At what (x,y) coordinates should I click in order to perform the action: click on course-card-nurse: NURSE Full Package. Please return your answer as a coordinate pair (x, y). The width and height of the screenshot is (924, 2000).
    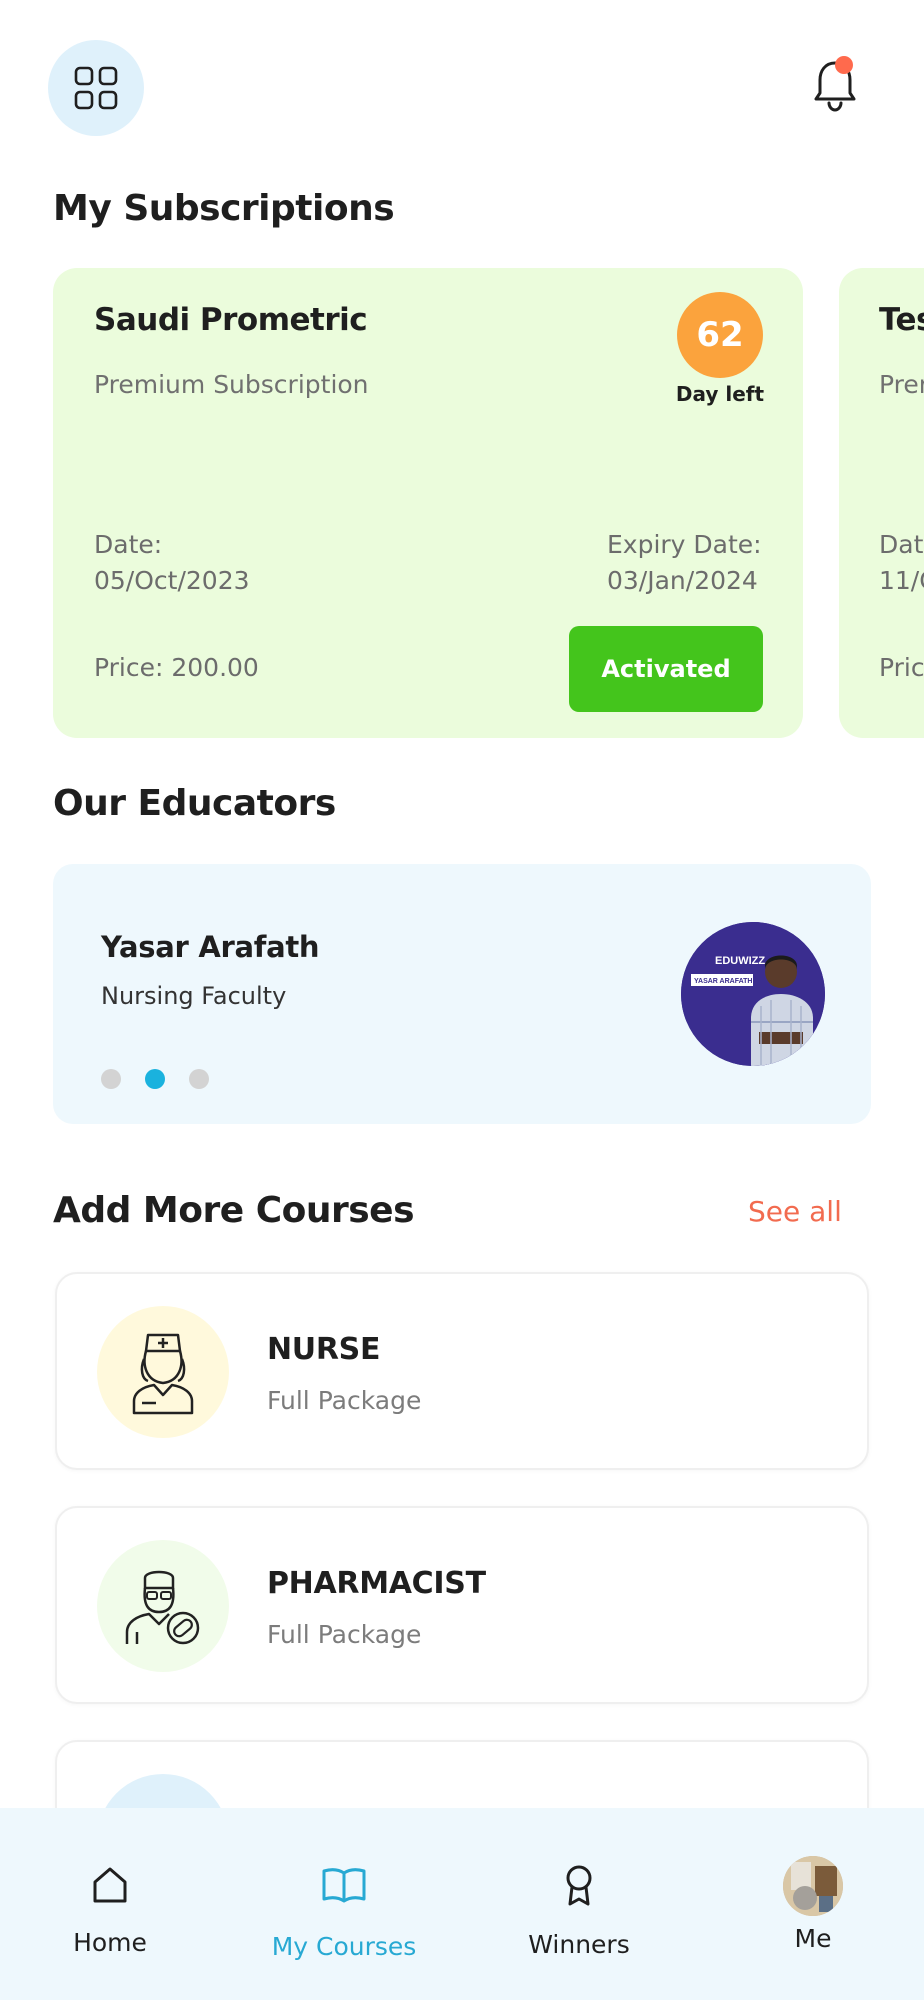
    Looking at the image, I should click on (462, 1371).